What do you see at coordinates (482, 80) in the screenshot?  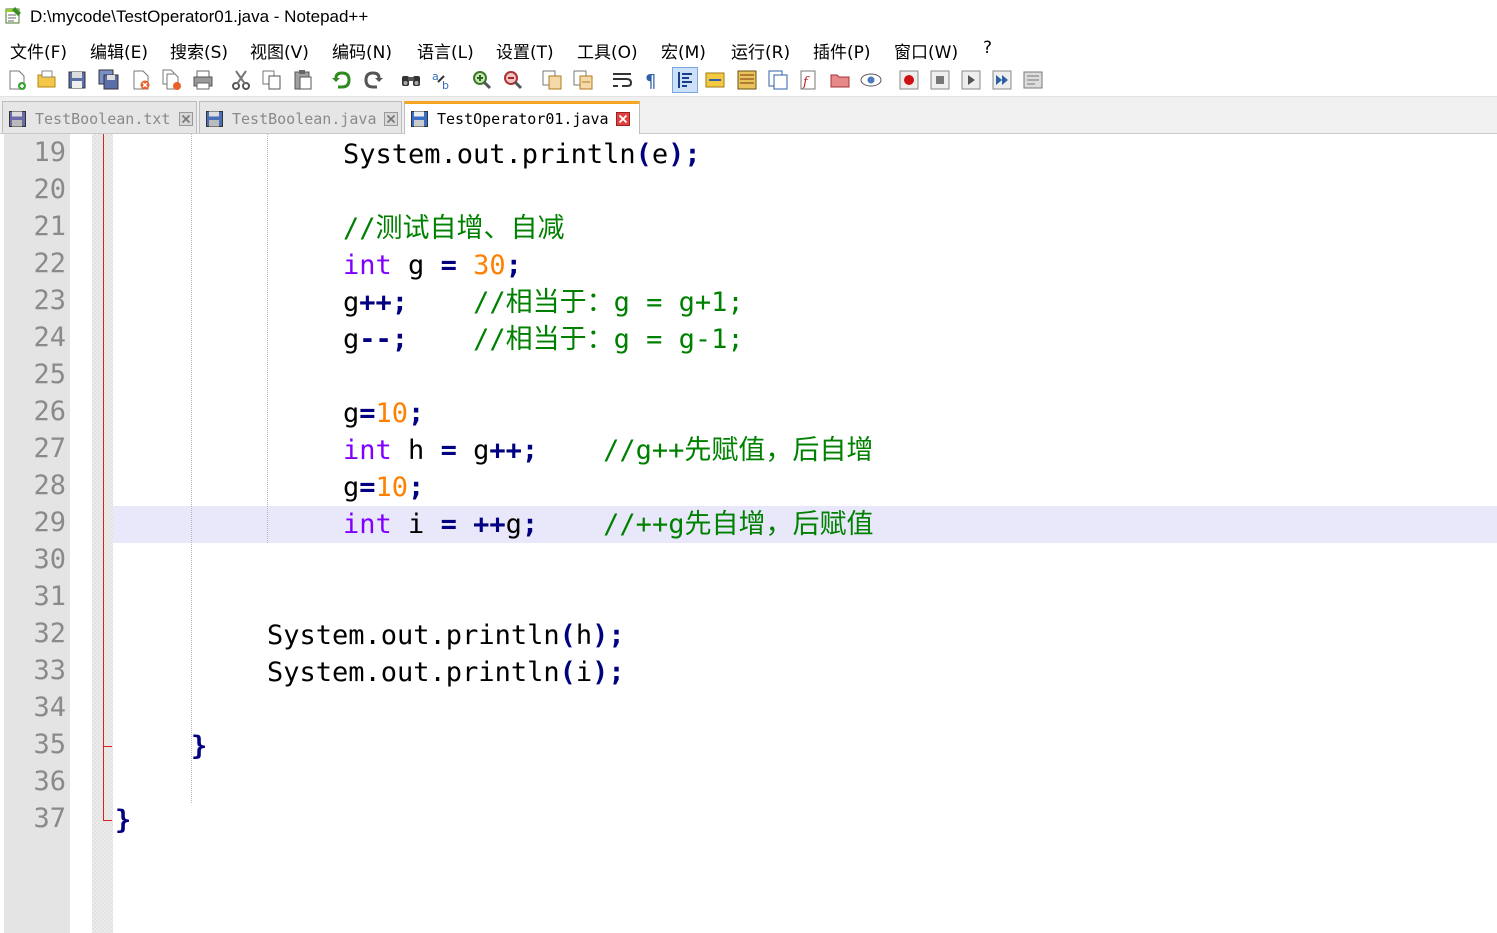 I see `zoom-in-icon` at bounding box center [482, 80].